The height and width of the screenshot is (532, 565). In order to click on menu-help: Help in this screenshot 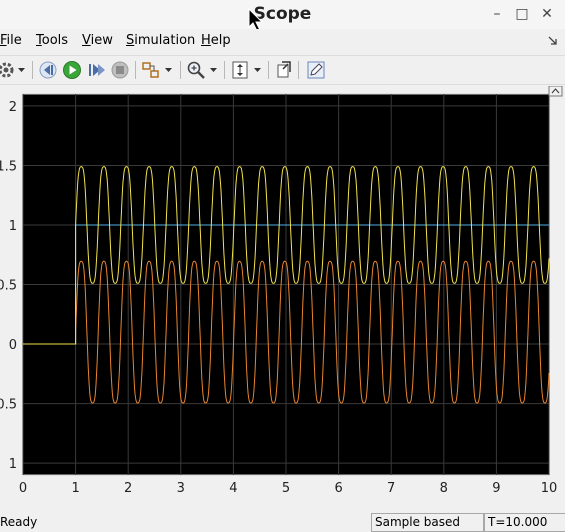, I will do `click(216, 40)`.